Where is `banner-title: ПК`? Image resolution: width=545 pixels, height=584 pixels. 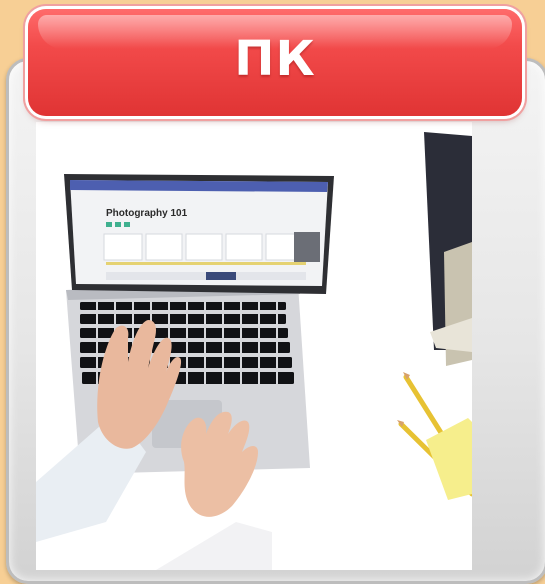 banner-title: ПК is located at coordinates (275, 59).